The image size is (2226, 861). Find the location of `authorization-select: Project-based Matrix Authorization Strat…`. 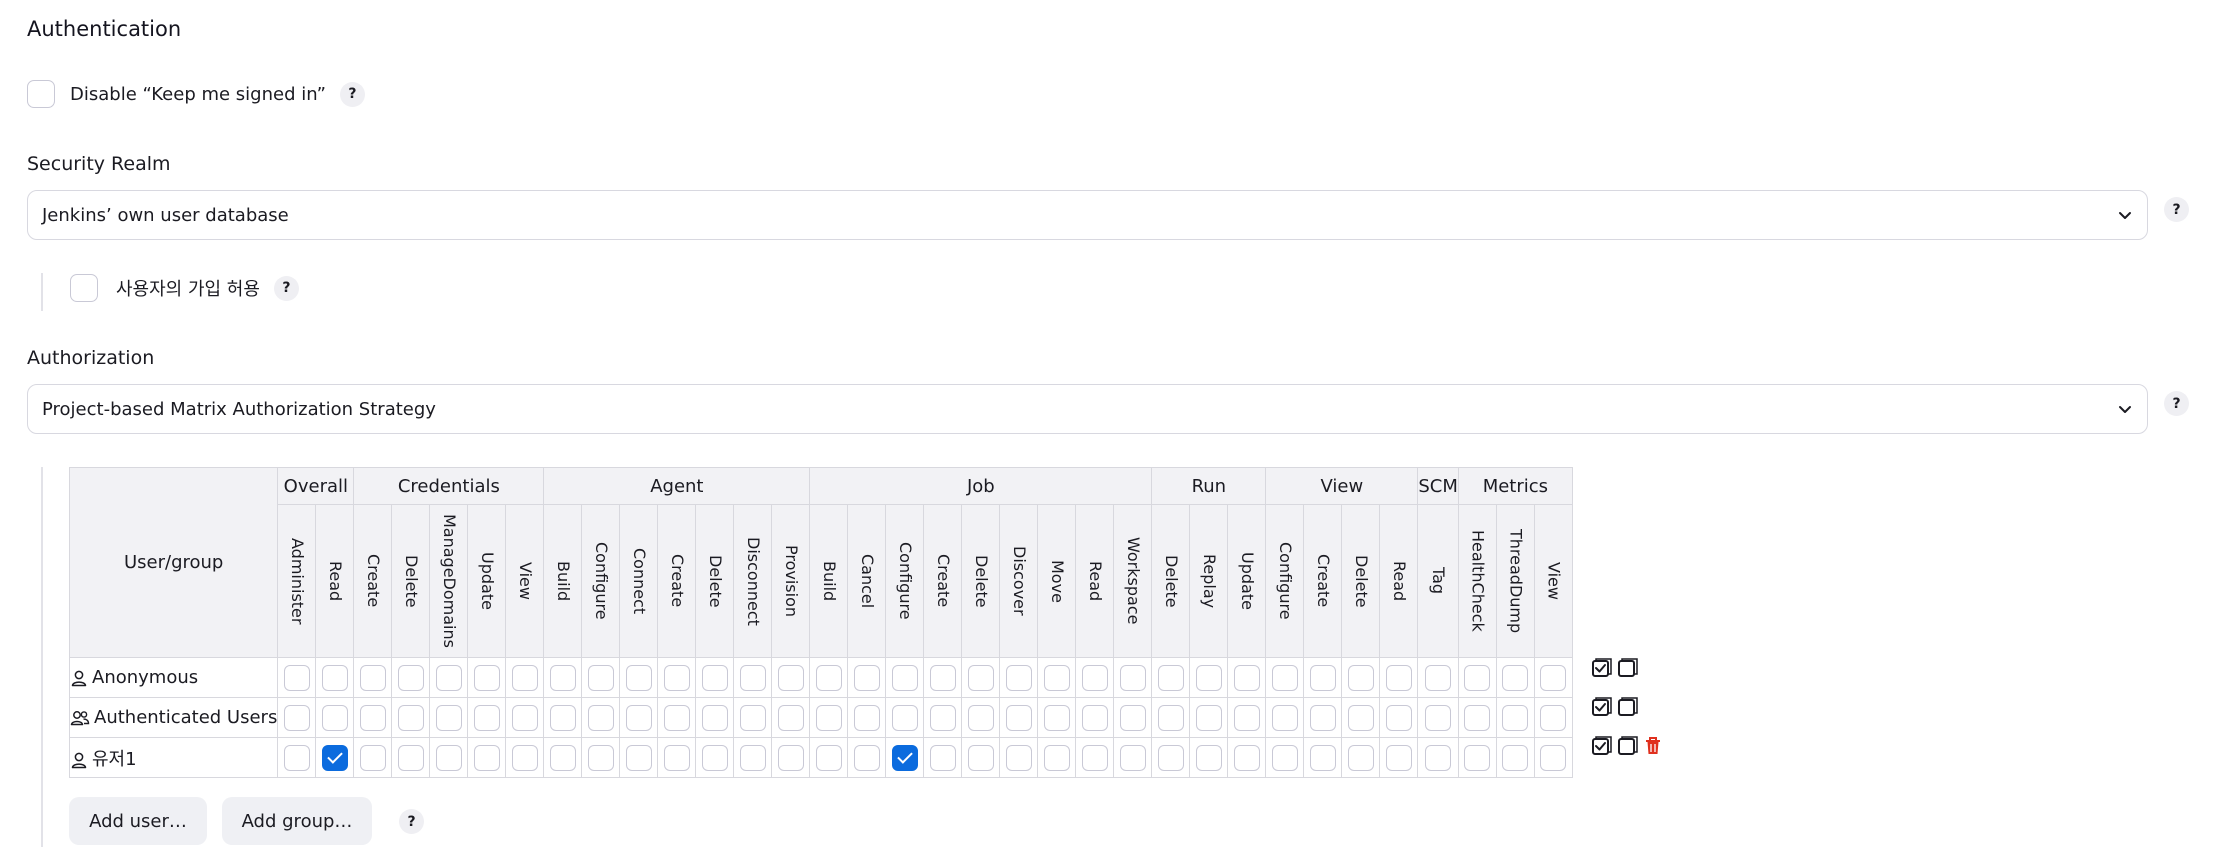

authorization-select: Project-based Matrix Authorization Strat… is located at coordinates (1087, 409).